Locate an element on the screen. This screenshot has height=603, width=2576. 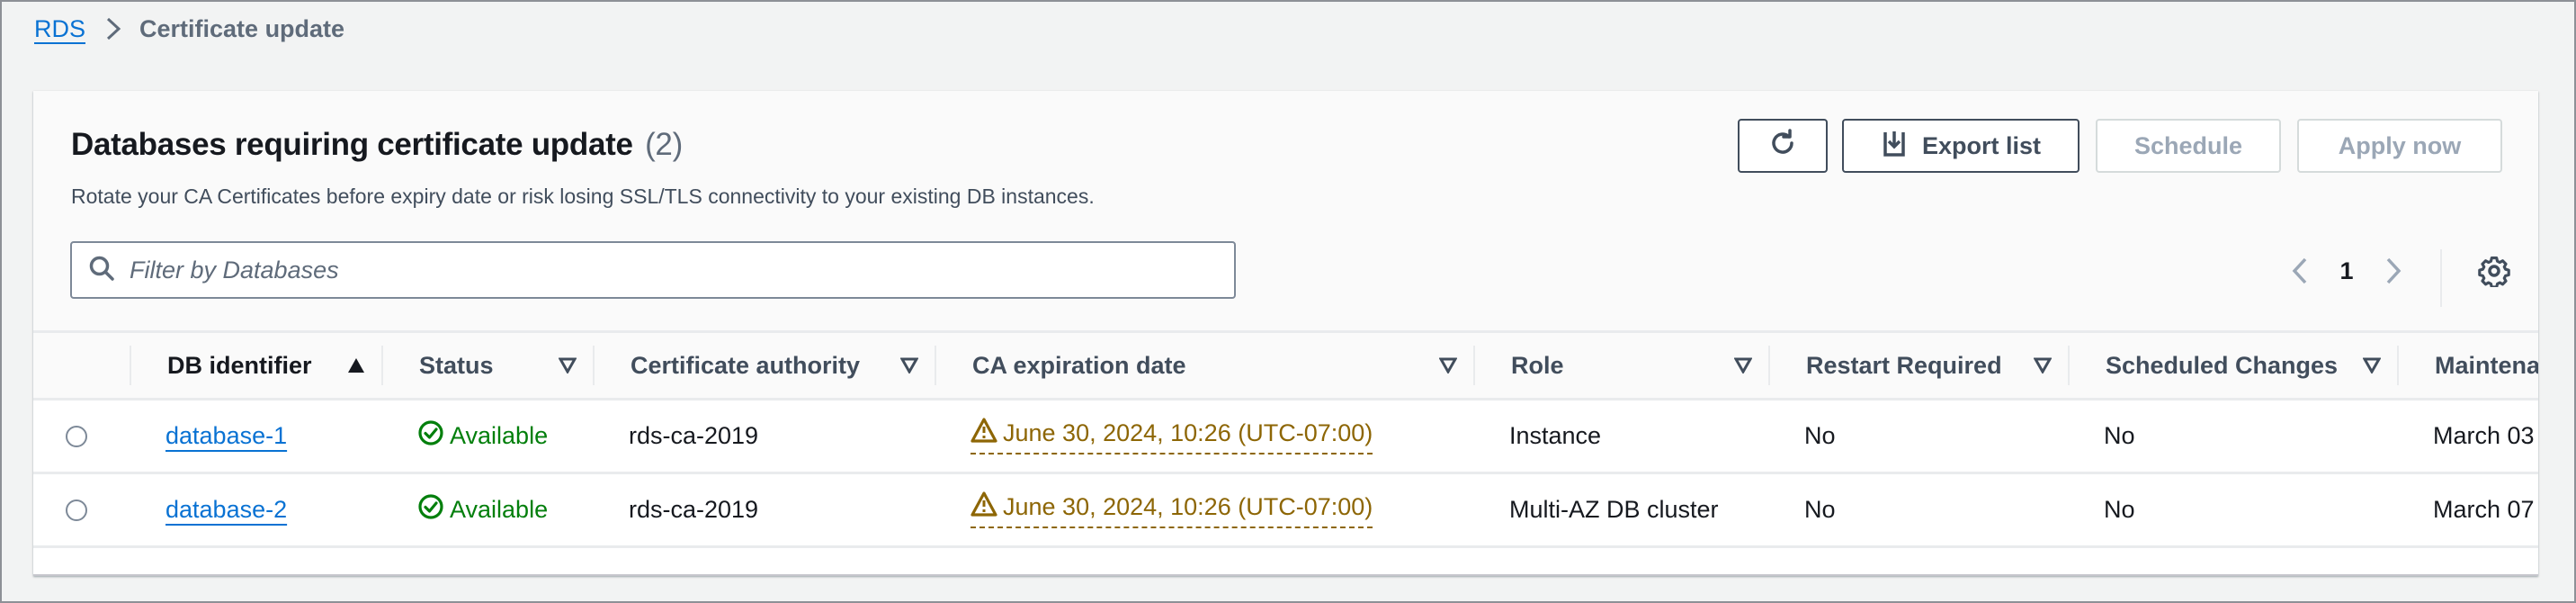
filter-field is located at coordinates (653, 270).